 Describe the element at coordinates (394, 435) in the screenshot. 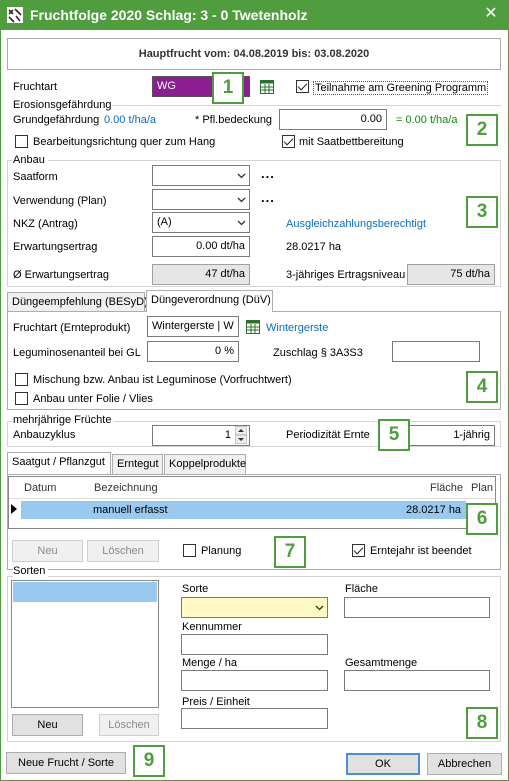

I see `callout-5: 5` at that location.